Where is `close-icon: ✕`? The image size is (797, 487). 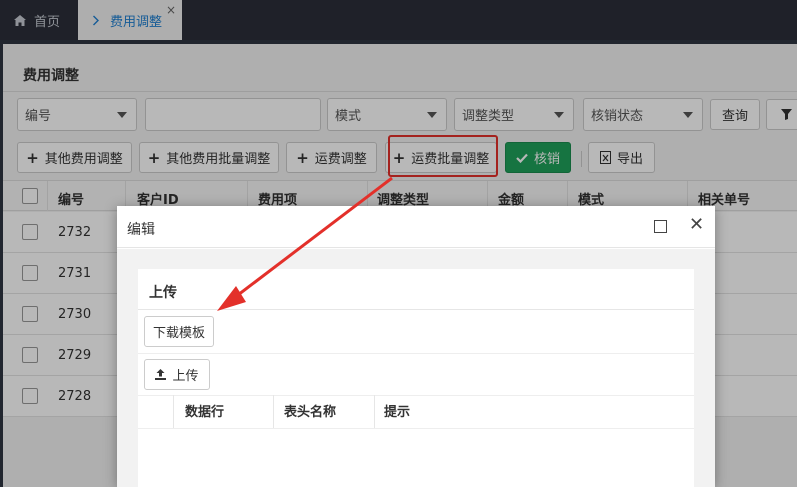 close-icon: ✕ is located at coordinates (696, 225).